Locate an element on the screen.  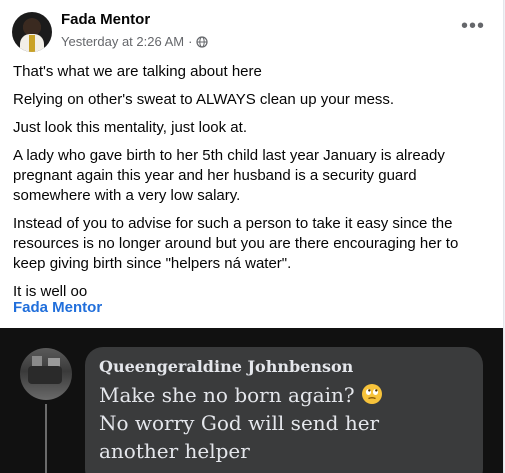
comment-line: another helper is located at coordinates (174, 451).